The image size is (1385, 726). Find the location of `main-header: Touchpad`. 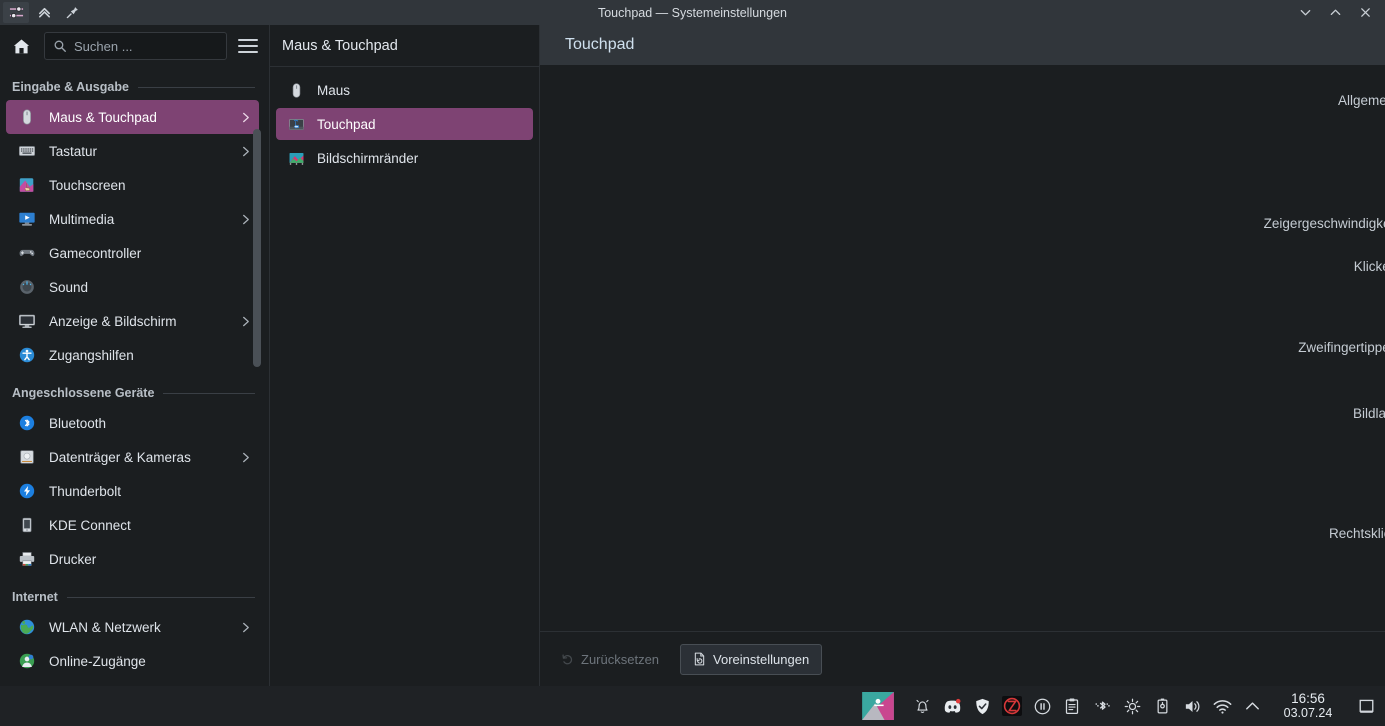

main-header: Touchpad is located at coordinates (962, 45).